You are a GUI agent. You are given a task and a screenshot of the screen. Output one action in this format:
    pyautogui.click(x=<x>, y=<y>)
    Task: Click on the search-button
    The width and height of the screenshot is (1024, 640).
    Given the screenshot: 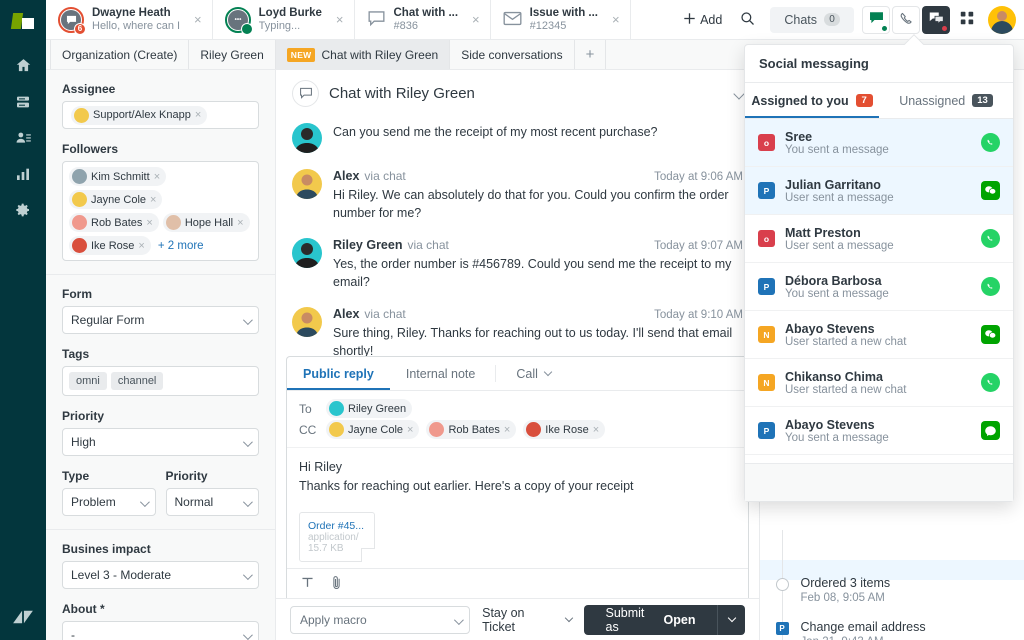 What is the action you would take?
    pyautogui.click(x=747, y=20)
    